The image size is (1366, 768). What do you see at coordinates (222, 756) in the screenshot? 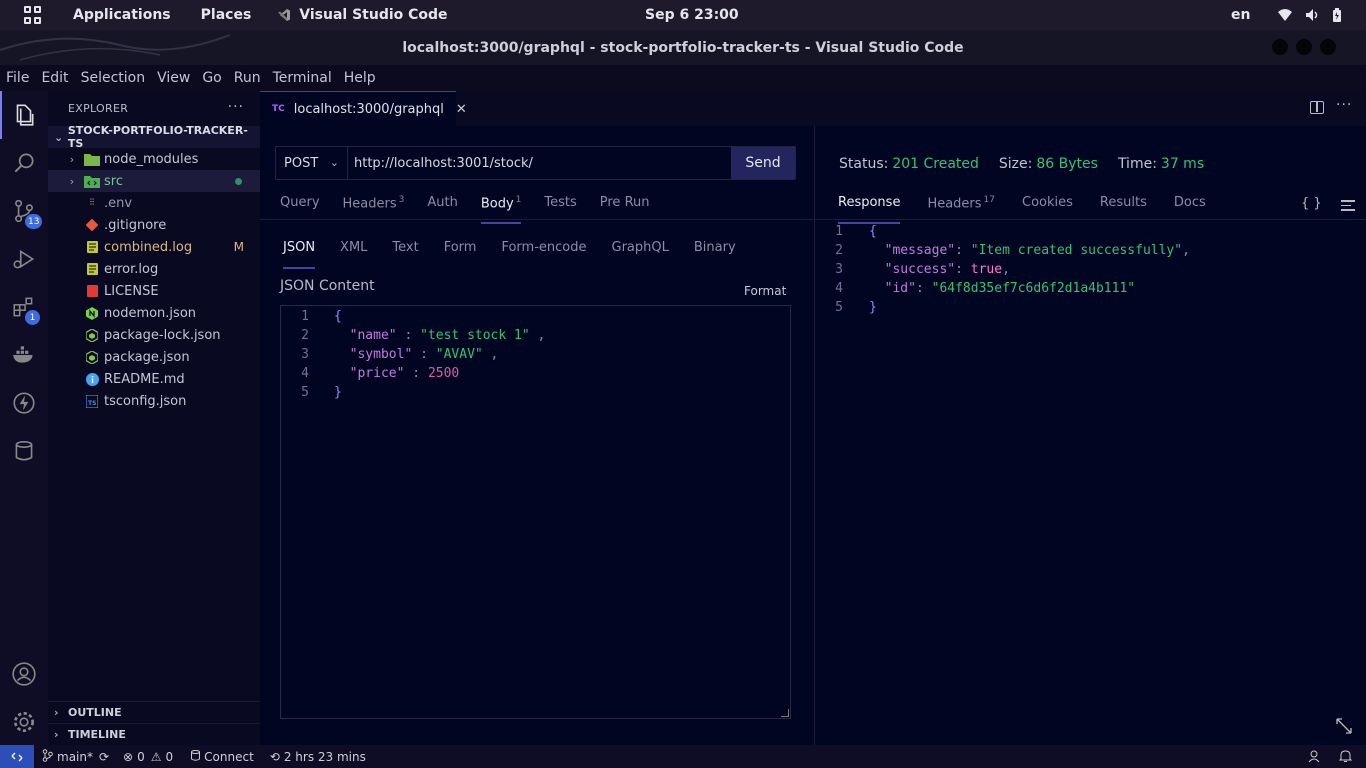
I see `database-connect: Connect` at bounding box center [222, 756].